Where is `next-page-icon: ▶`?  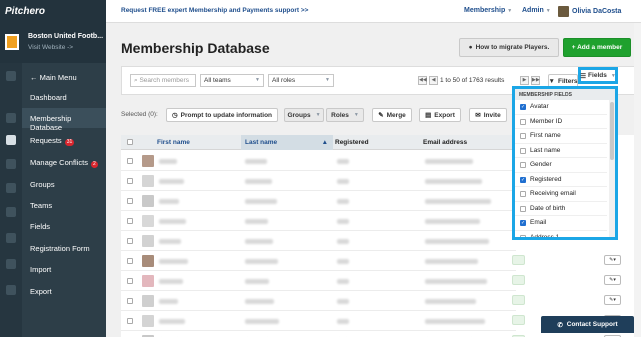 next-page-icon: ▶ is located at coordinates (524, 80).